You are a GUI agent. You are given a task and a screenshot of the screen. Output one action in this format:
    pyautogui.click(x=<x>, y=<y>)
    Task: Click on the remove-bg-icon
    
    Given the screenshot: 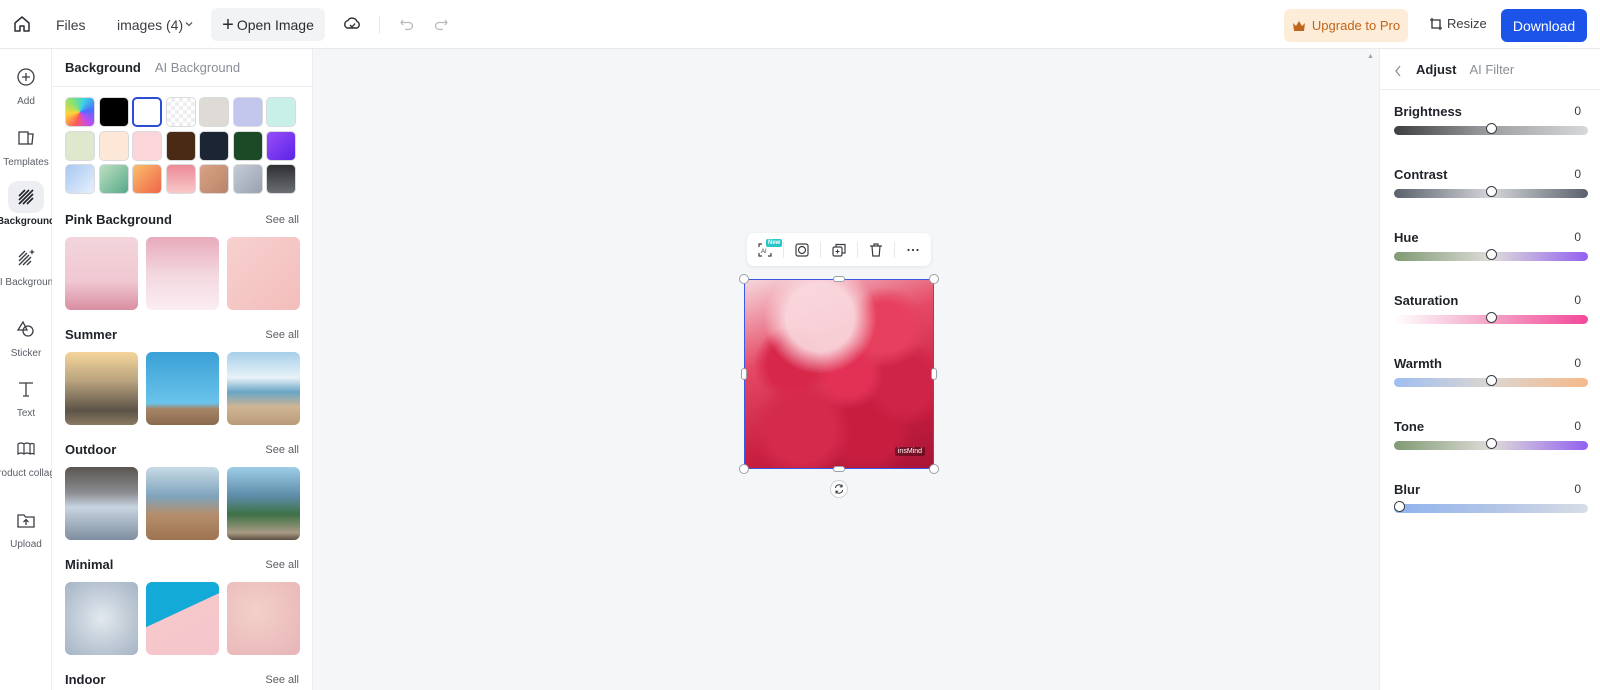 What is the action you would take?
    pyautogui.click(x=802, y=249)
    